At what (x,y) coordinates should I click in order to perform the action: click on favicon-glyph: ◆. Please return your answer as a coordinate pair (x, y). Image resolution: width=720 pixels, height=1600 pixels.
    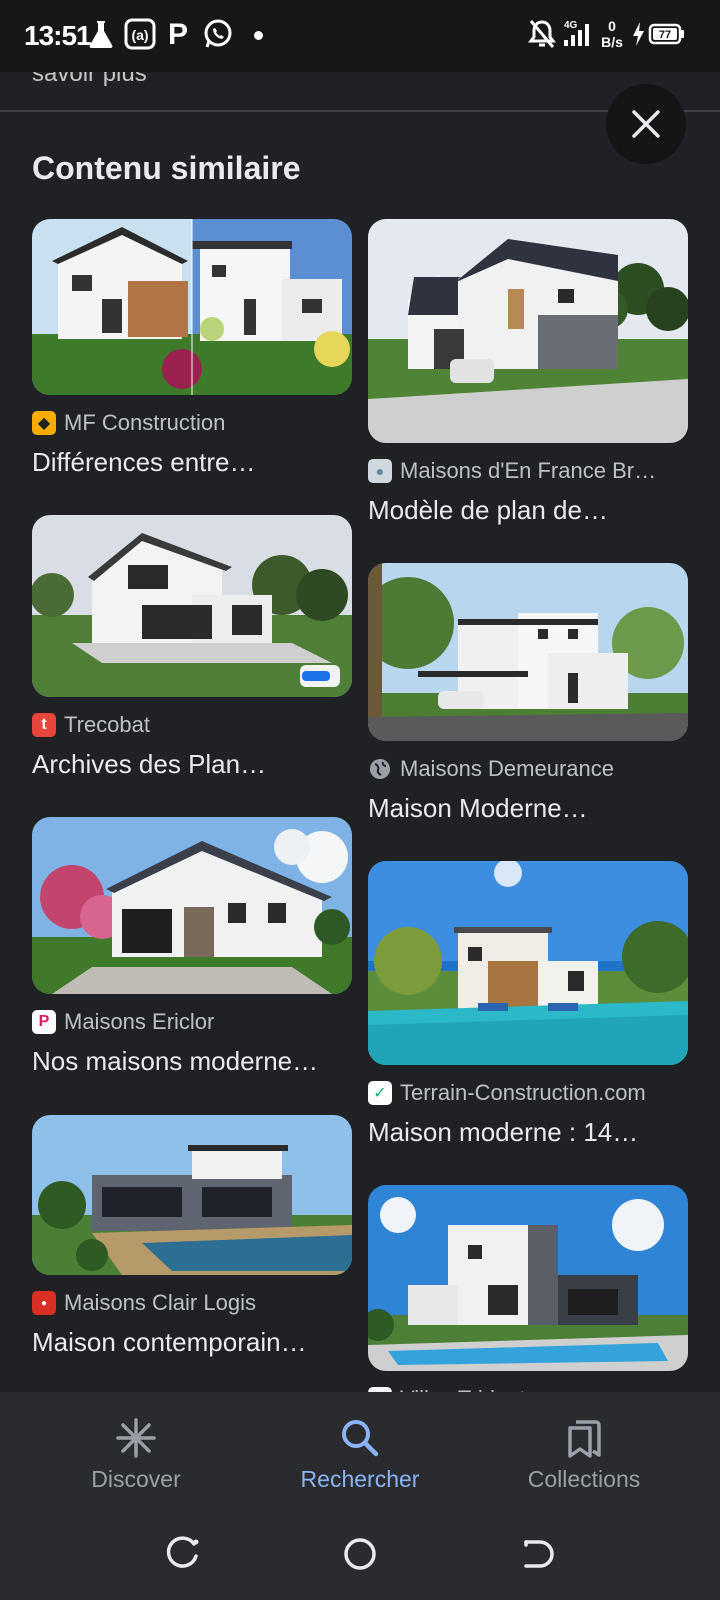
    Looking at the image, I should click on (44, 423).